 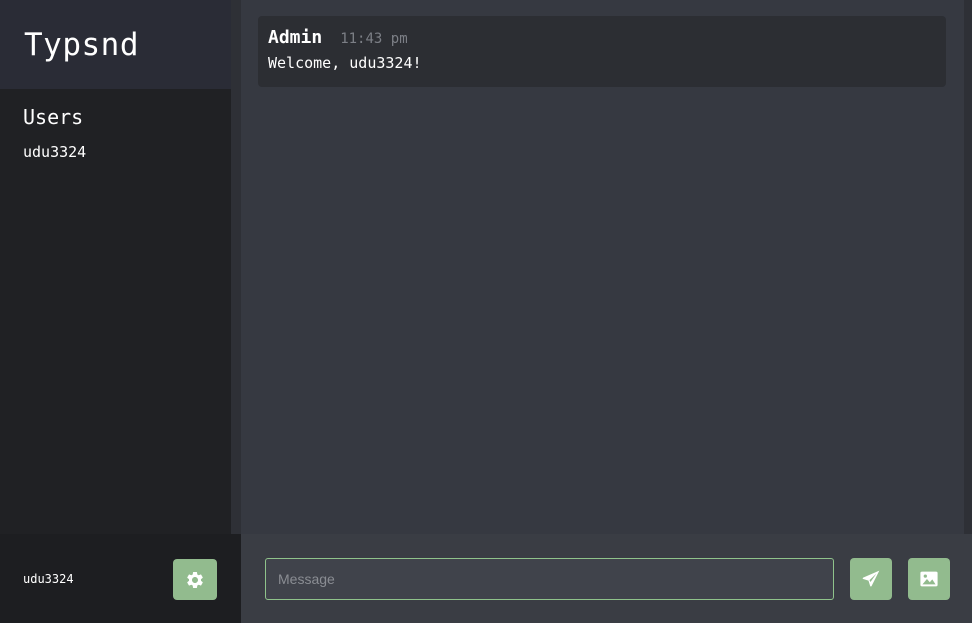 What do you see at coordinates (120, 578) in the screenshot?
I see `current-user-panel: udu3324` at bounding box center [120, 578].